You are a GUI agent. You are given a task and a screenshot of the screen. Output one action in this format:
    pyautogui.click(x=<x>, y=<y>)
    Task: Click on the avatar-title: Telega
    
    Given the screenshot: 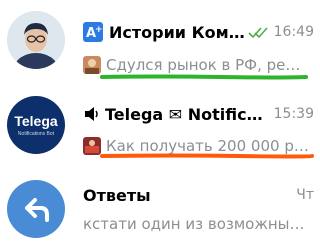 What is the action you would take?
    pyautogui.click(x=36, y=121)
    